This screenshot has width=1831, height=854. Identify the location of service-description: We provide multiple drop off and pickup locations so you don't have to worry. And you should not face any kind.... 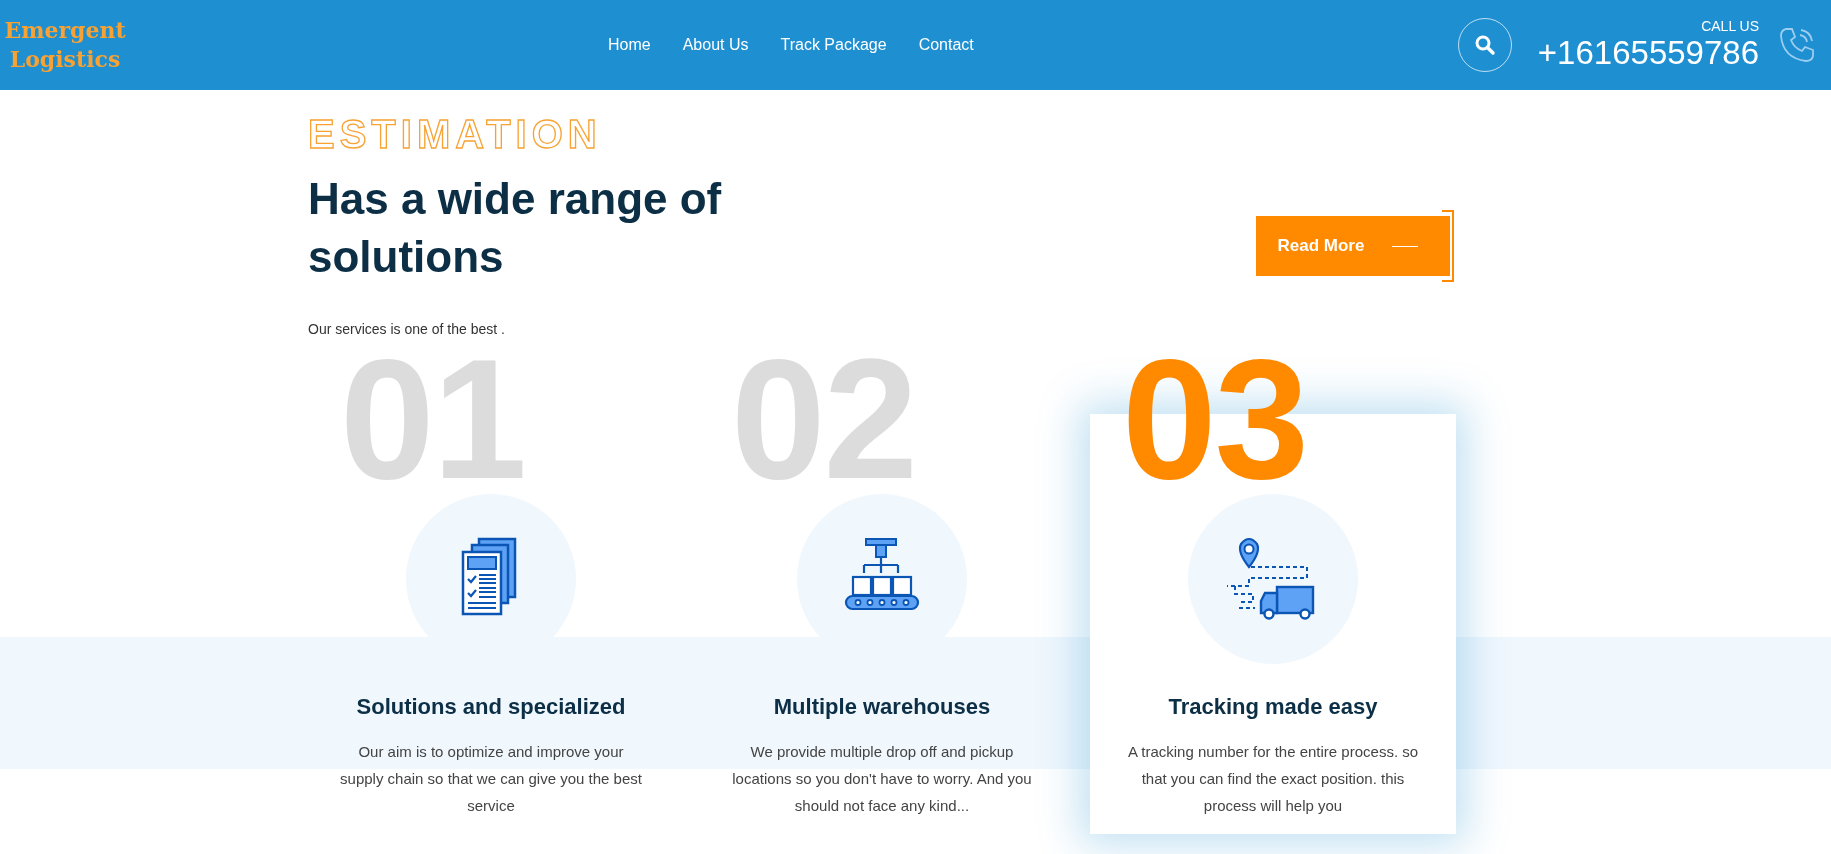
(882, 779).